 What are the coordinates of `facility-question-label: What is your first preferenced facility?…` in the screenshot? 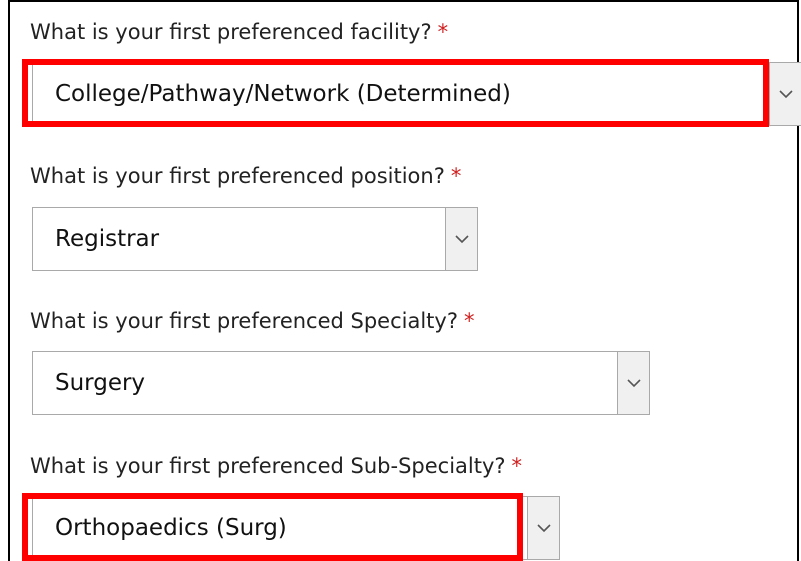 It's located at (239, 32).